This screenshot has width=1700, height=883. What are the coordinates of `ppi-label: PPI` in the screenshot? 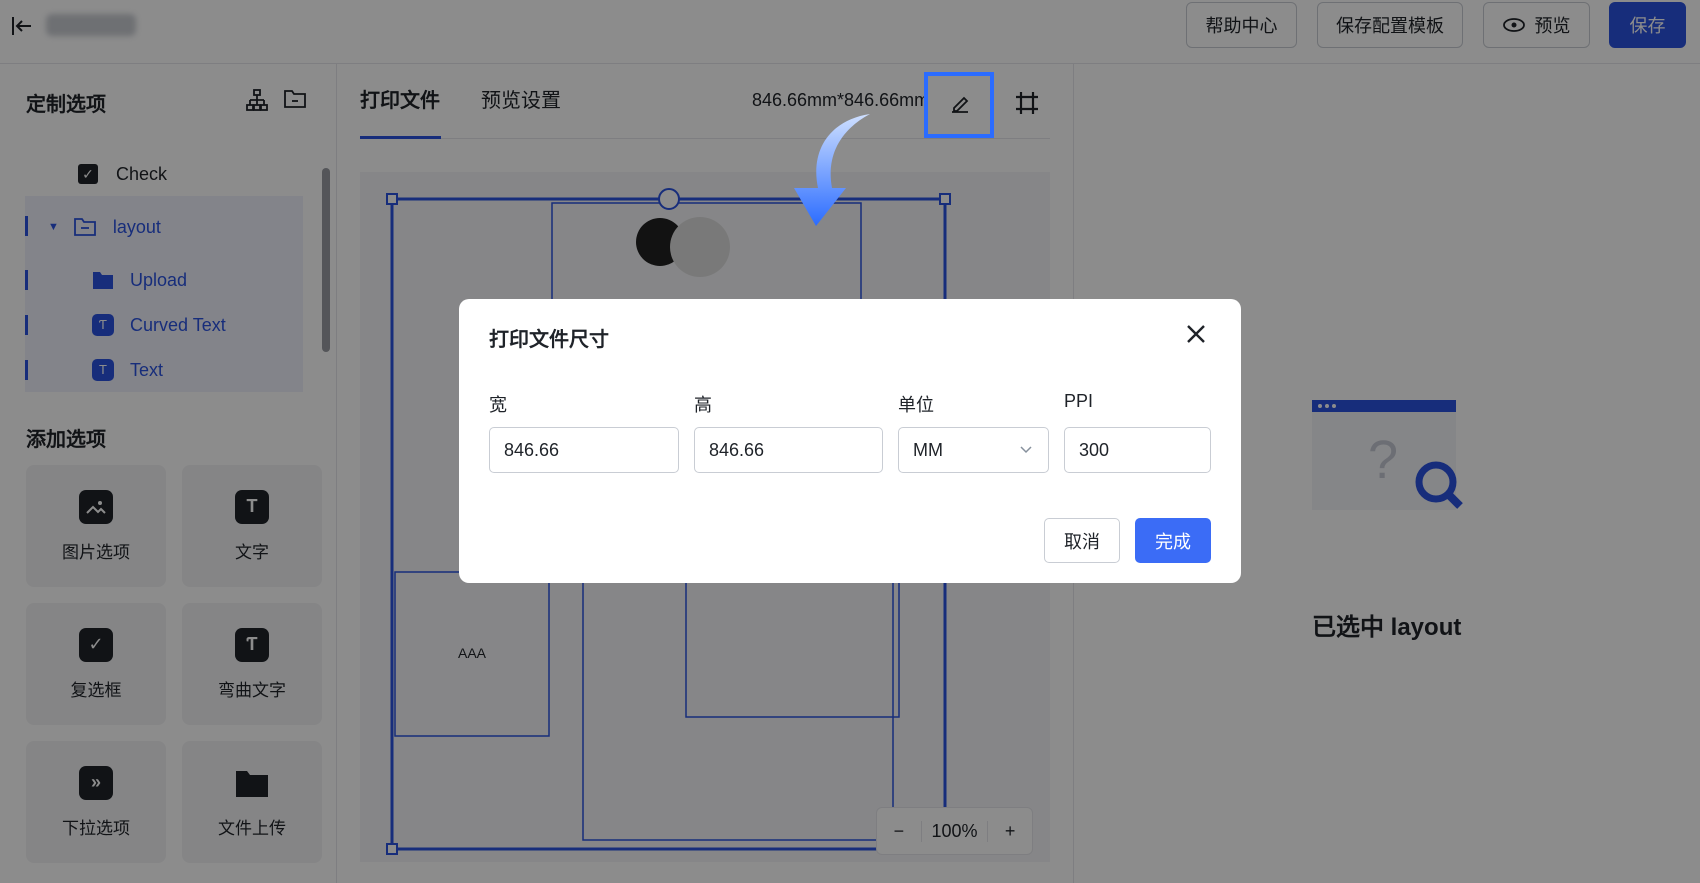 It's located at (1079, 401).